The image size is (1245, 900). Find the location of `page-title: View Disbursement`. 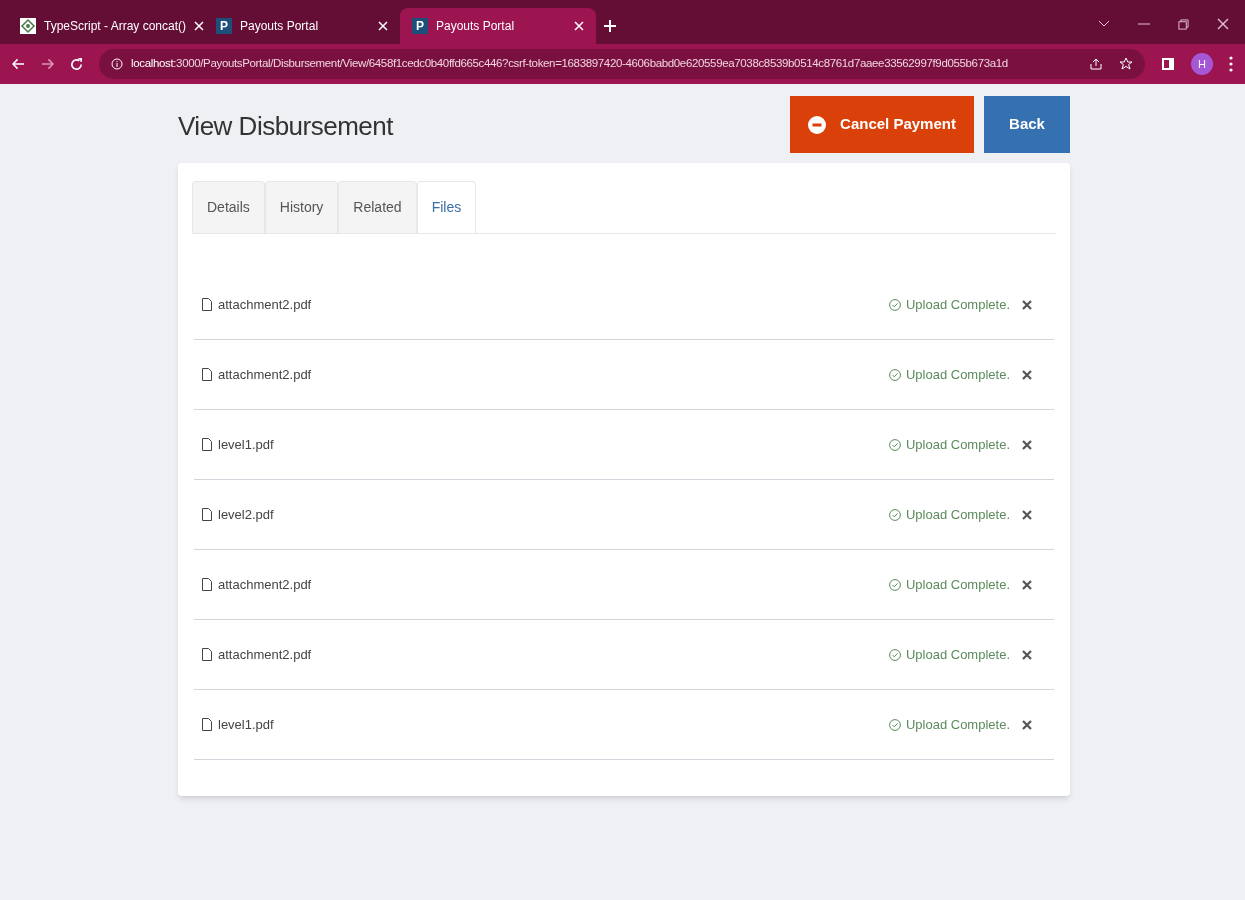

page-title: View Disbursement is located at coordinates (285, 126).